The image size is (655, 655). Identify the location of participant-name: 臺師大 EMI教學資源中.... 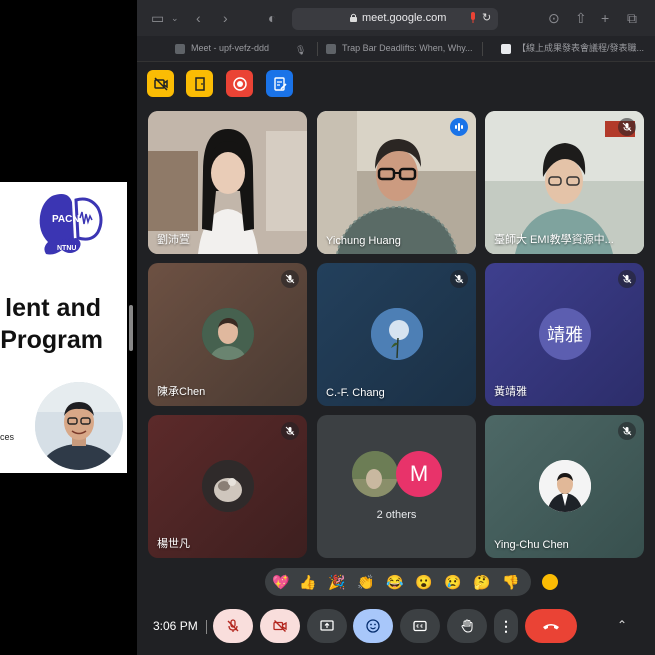
(554, 240).